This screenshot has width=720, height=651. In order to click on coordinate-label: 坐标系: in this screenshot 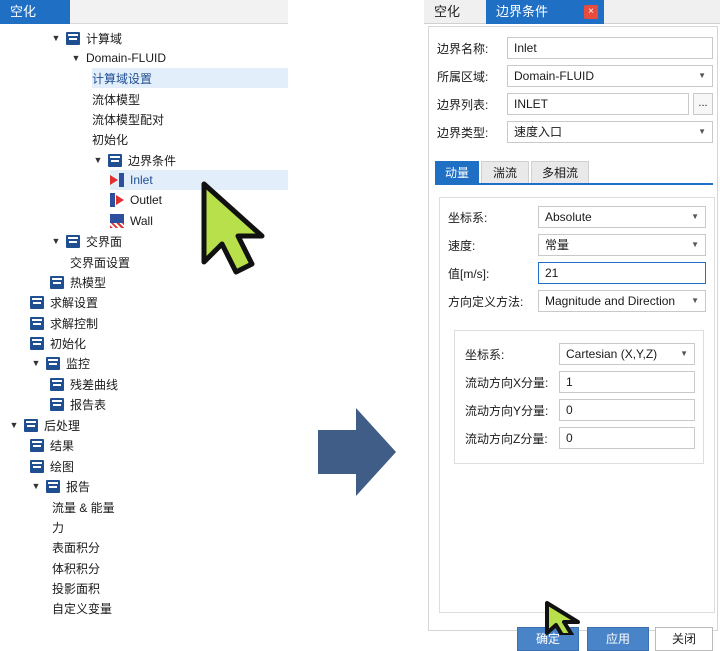, I will do `click(468, 217)`.